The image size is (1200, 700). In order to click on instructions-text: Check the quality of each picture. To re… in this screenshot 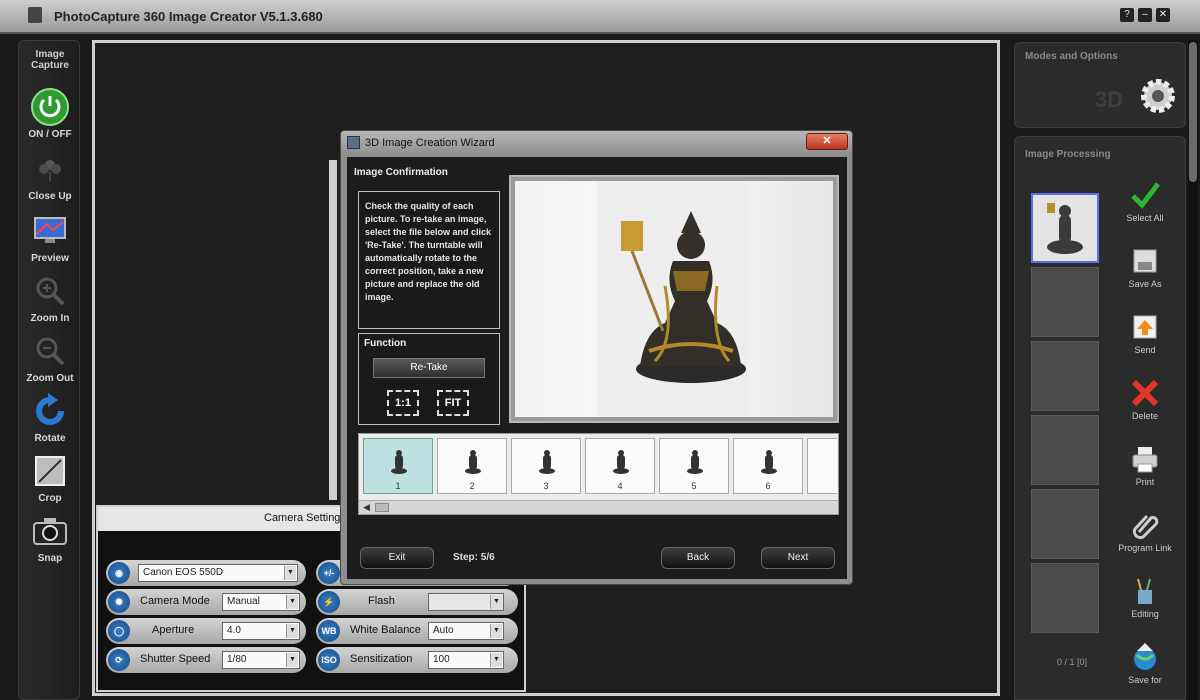, I will do `click(428, 251)`.